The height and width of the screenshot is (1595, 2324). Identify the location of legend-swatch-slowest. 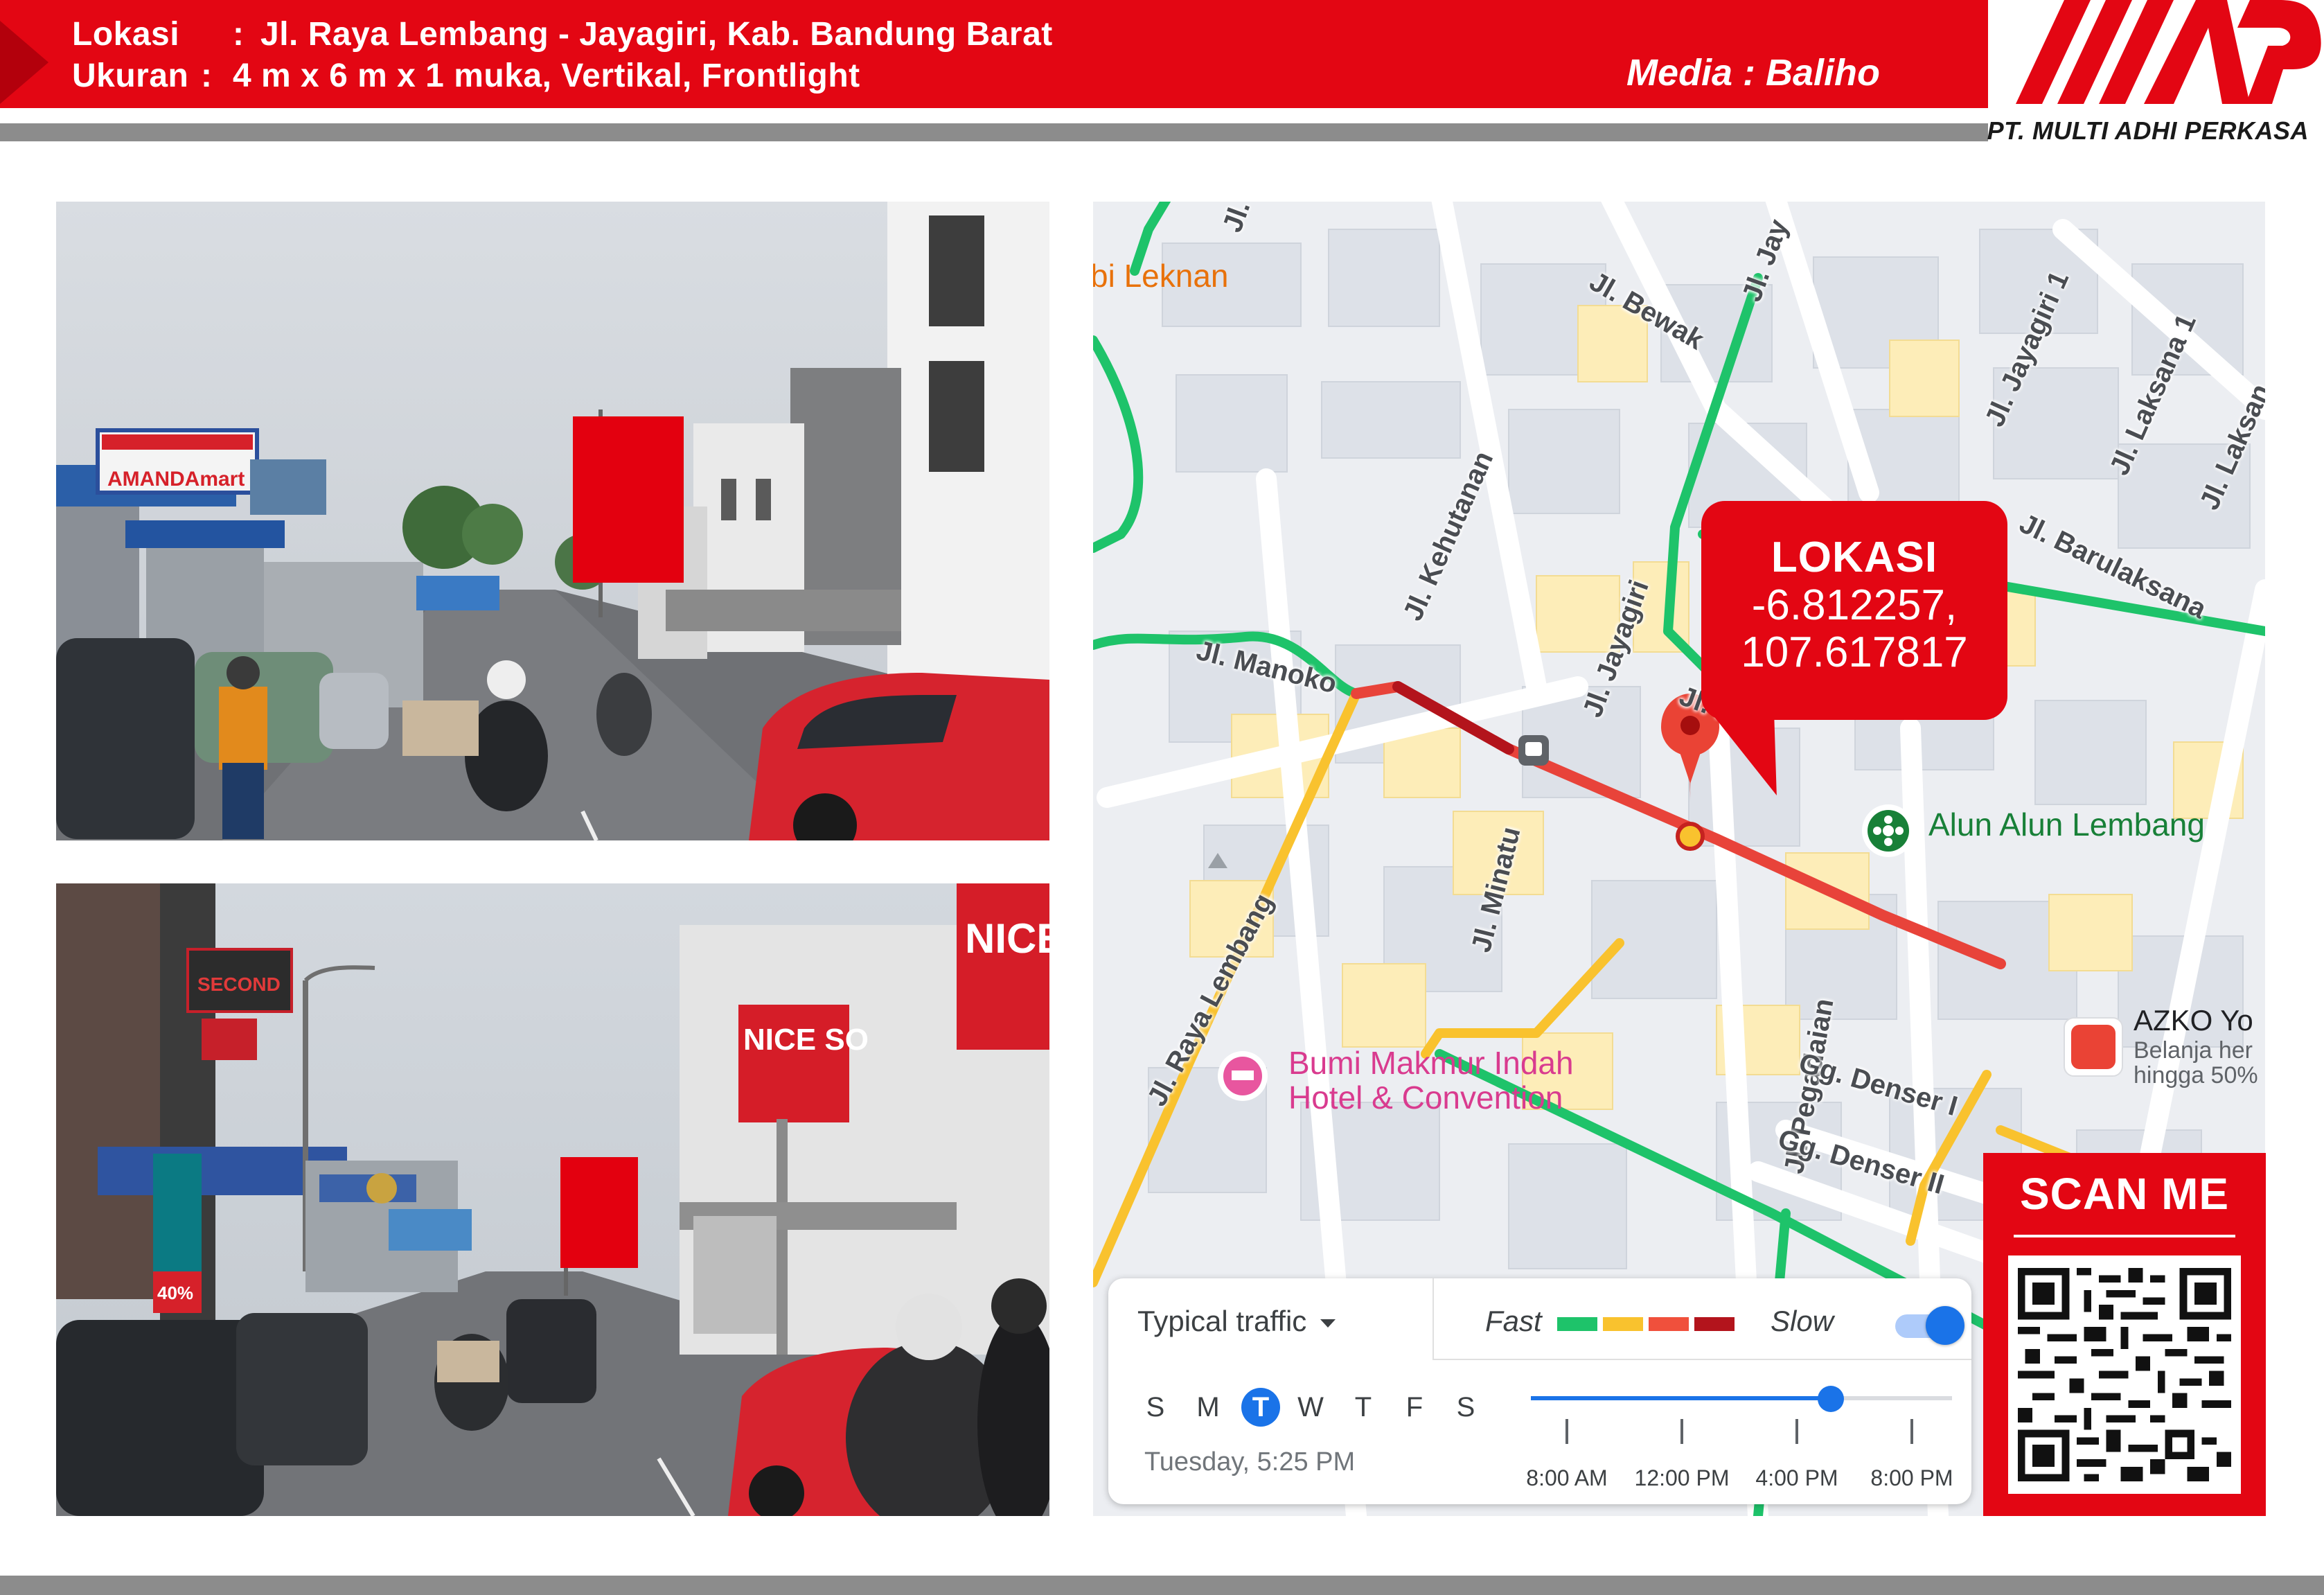
(1714, 1324).